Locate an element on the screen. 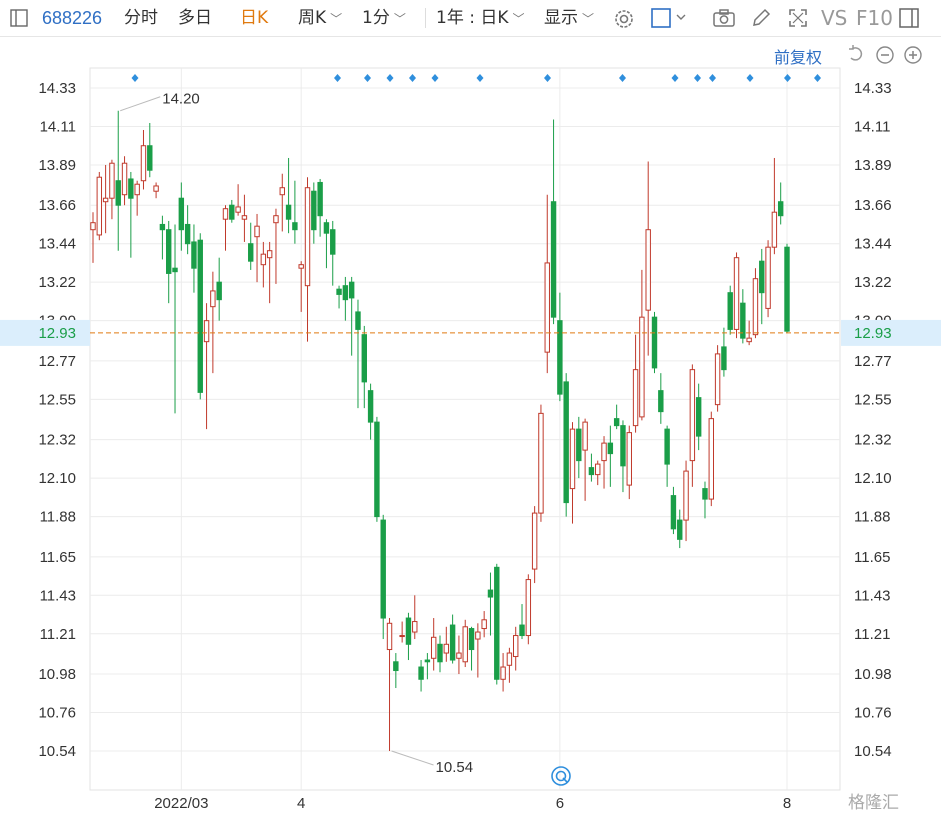 The image size is (941, 819). y-tick-label-left: 13.44 is located at coordinates (57, 244).